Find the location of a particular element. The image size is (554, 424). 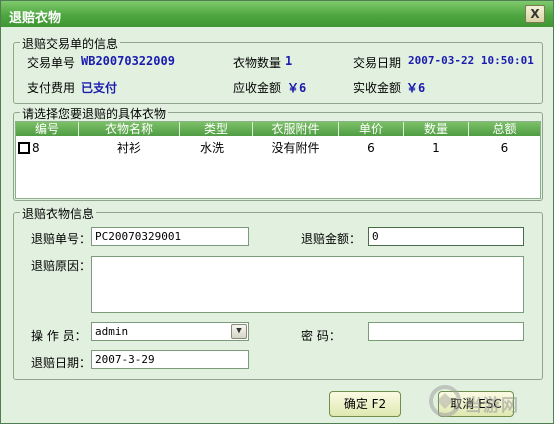

password-label: 密 码： is located at coordinates (321, 336).